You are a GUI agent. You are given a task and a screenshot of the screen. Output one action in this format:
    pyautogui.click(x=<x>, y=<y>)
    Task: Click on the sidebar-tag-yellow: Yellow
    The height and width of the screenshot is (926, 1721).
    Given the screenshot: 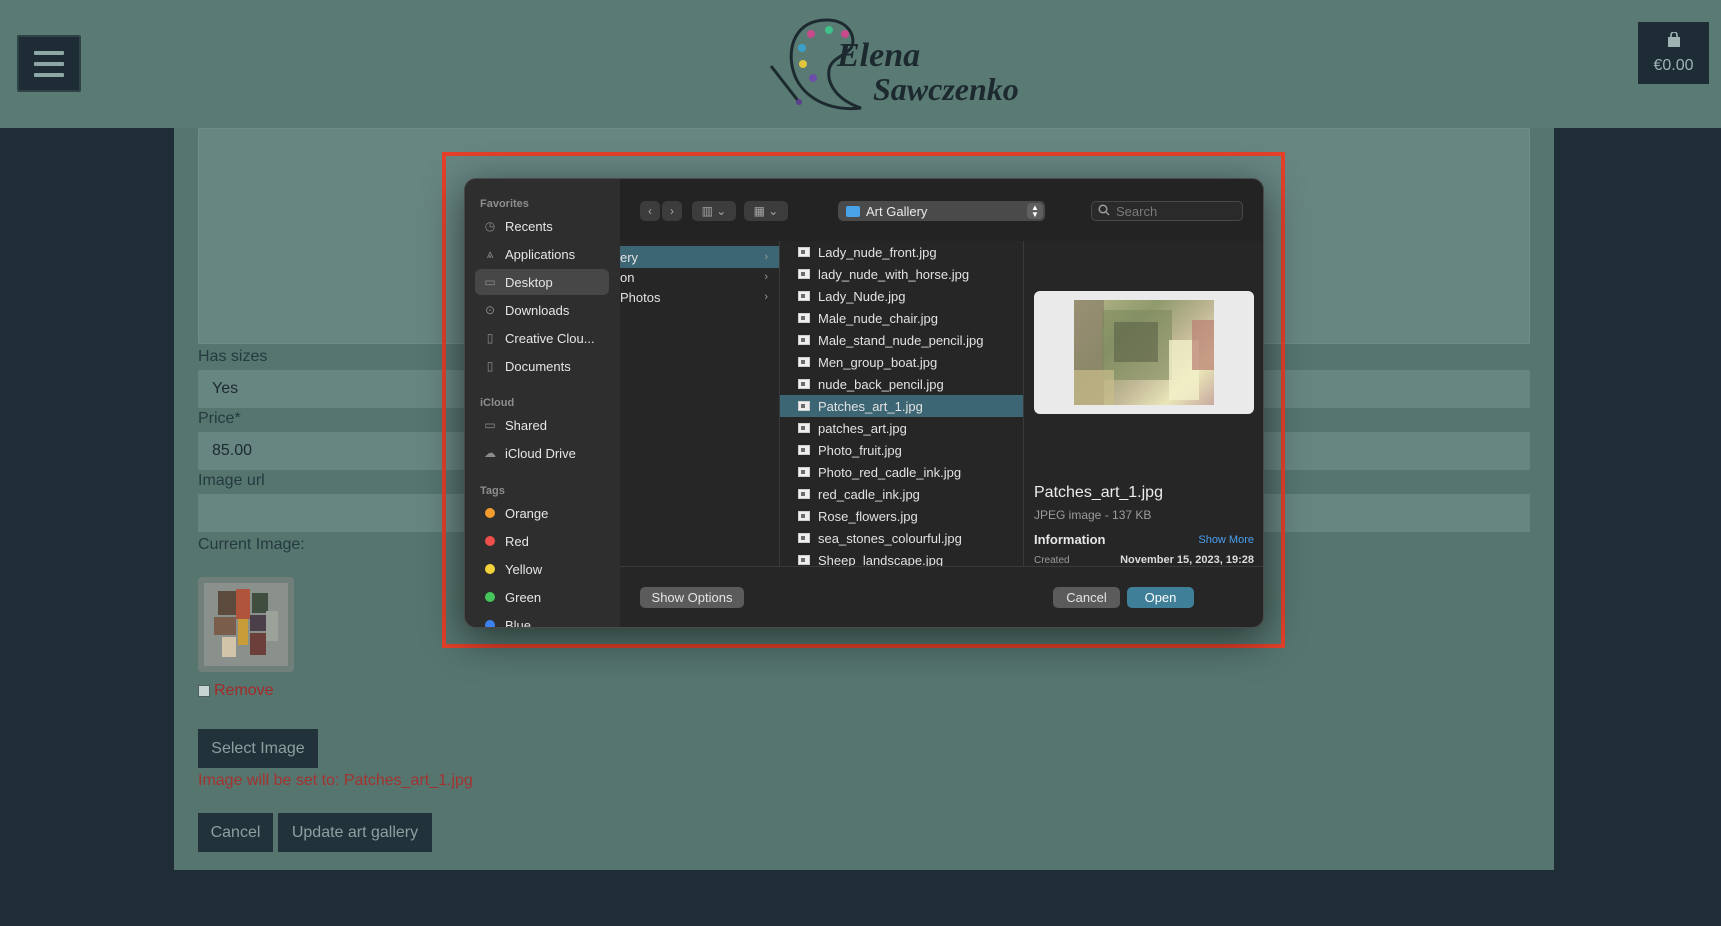 What is the action you would take?
    pyautogui.click(x=542, y=569)
    